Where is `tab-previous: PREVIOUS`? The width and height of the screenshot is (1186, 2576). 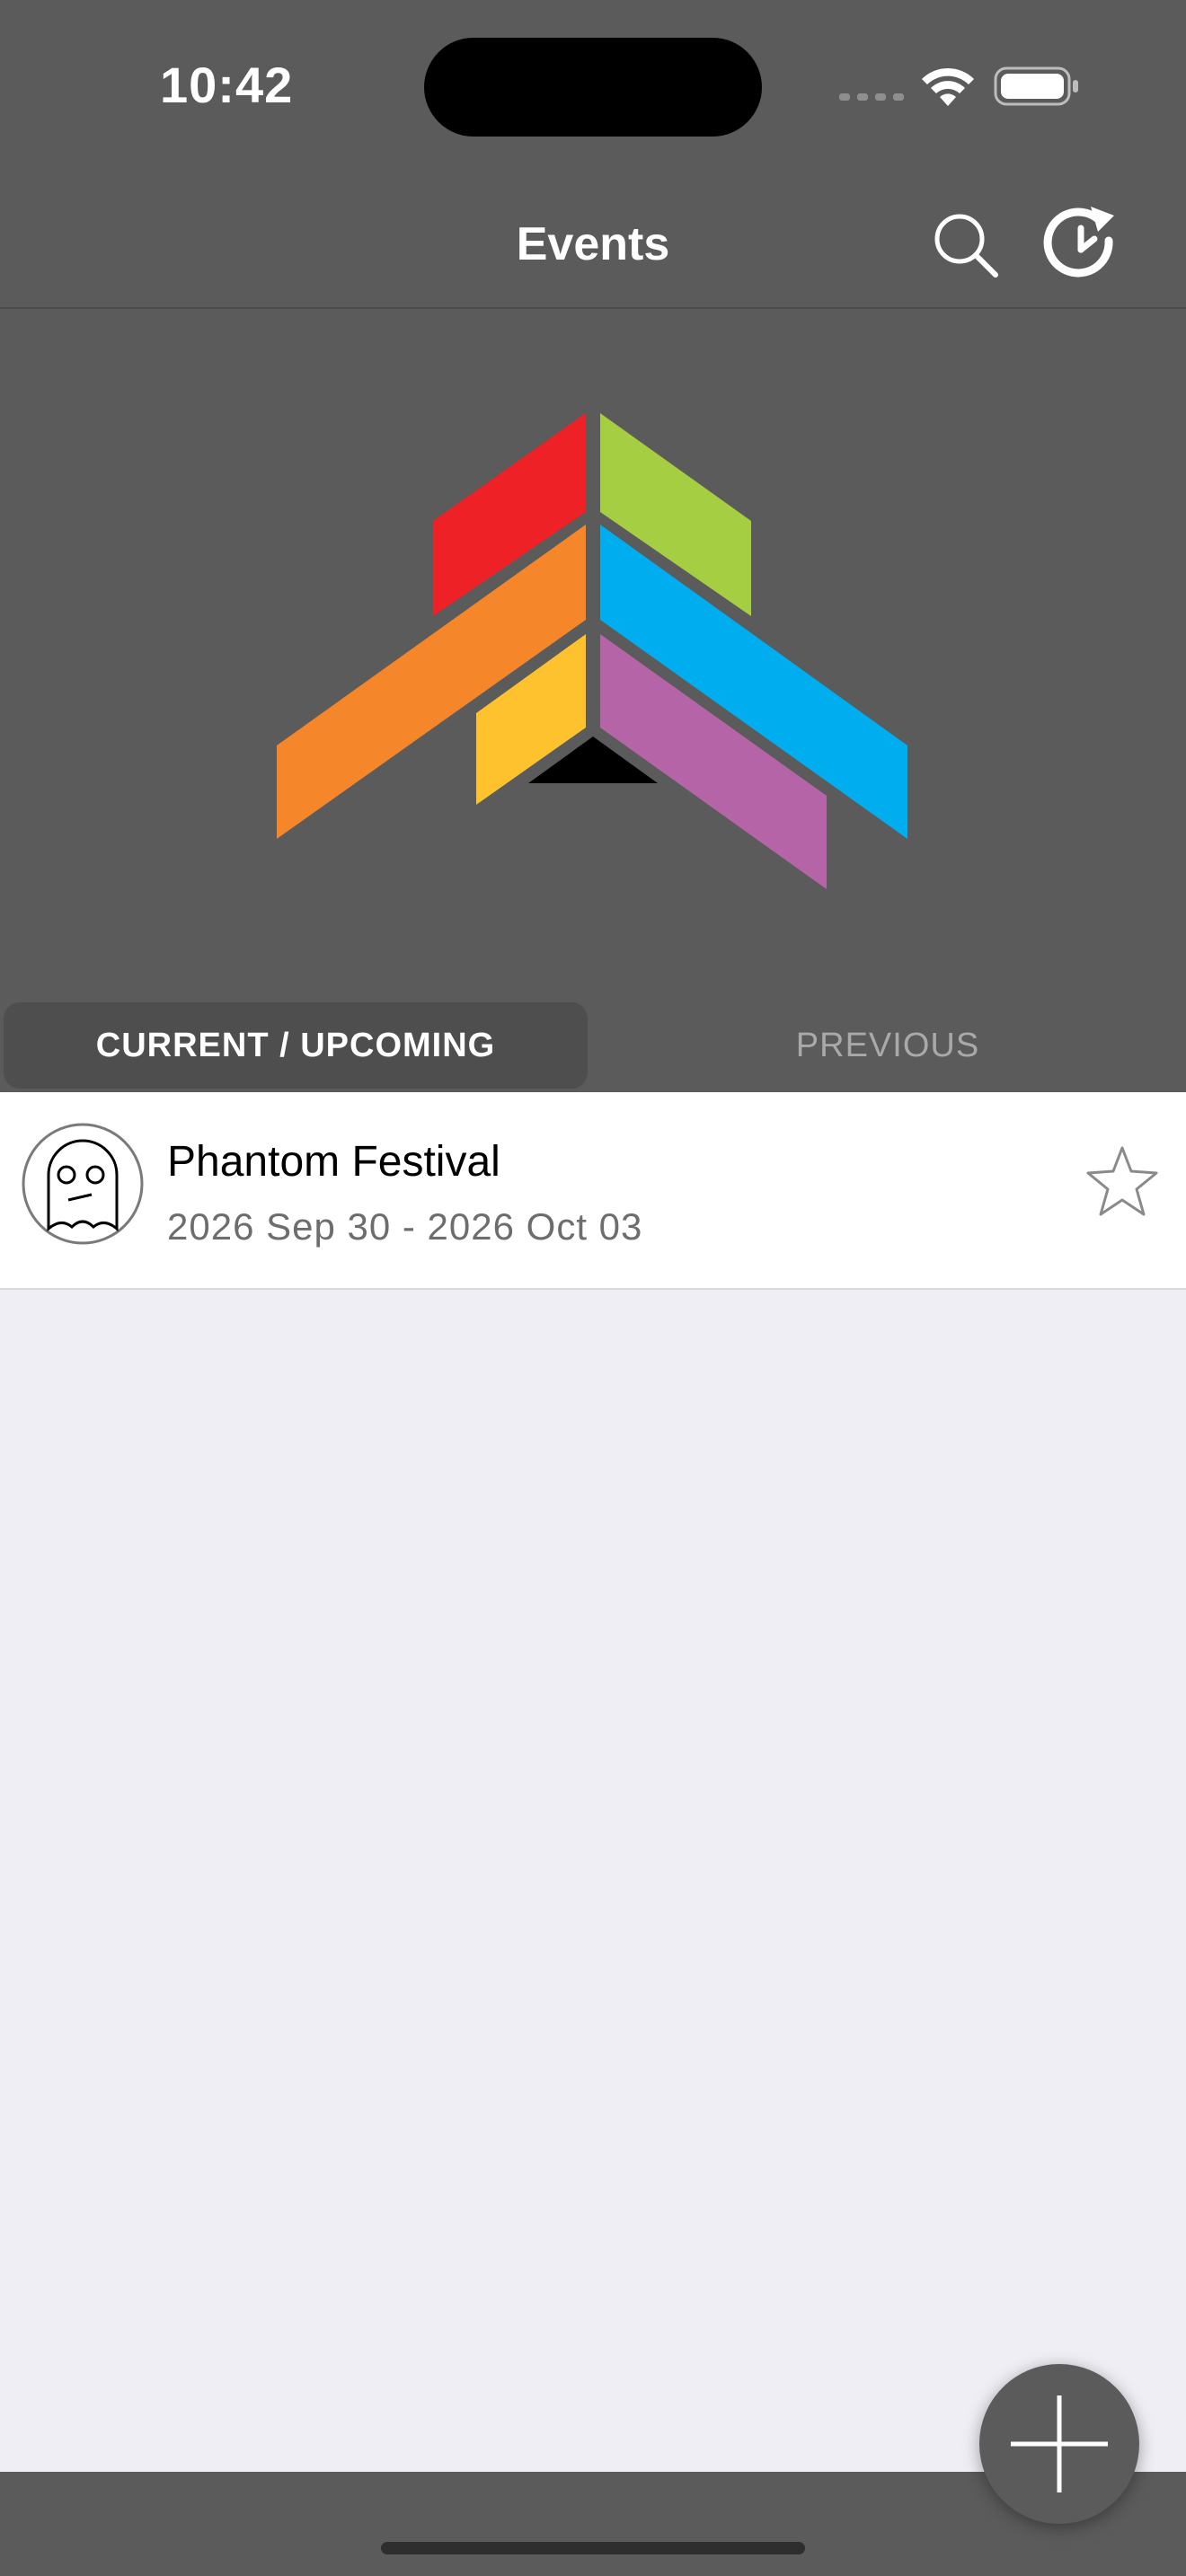 tab-previous: PREVIOUS is located at coordinates (887, 1045).